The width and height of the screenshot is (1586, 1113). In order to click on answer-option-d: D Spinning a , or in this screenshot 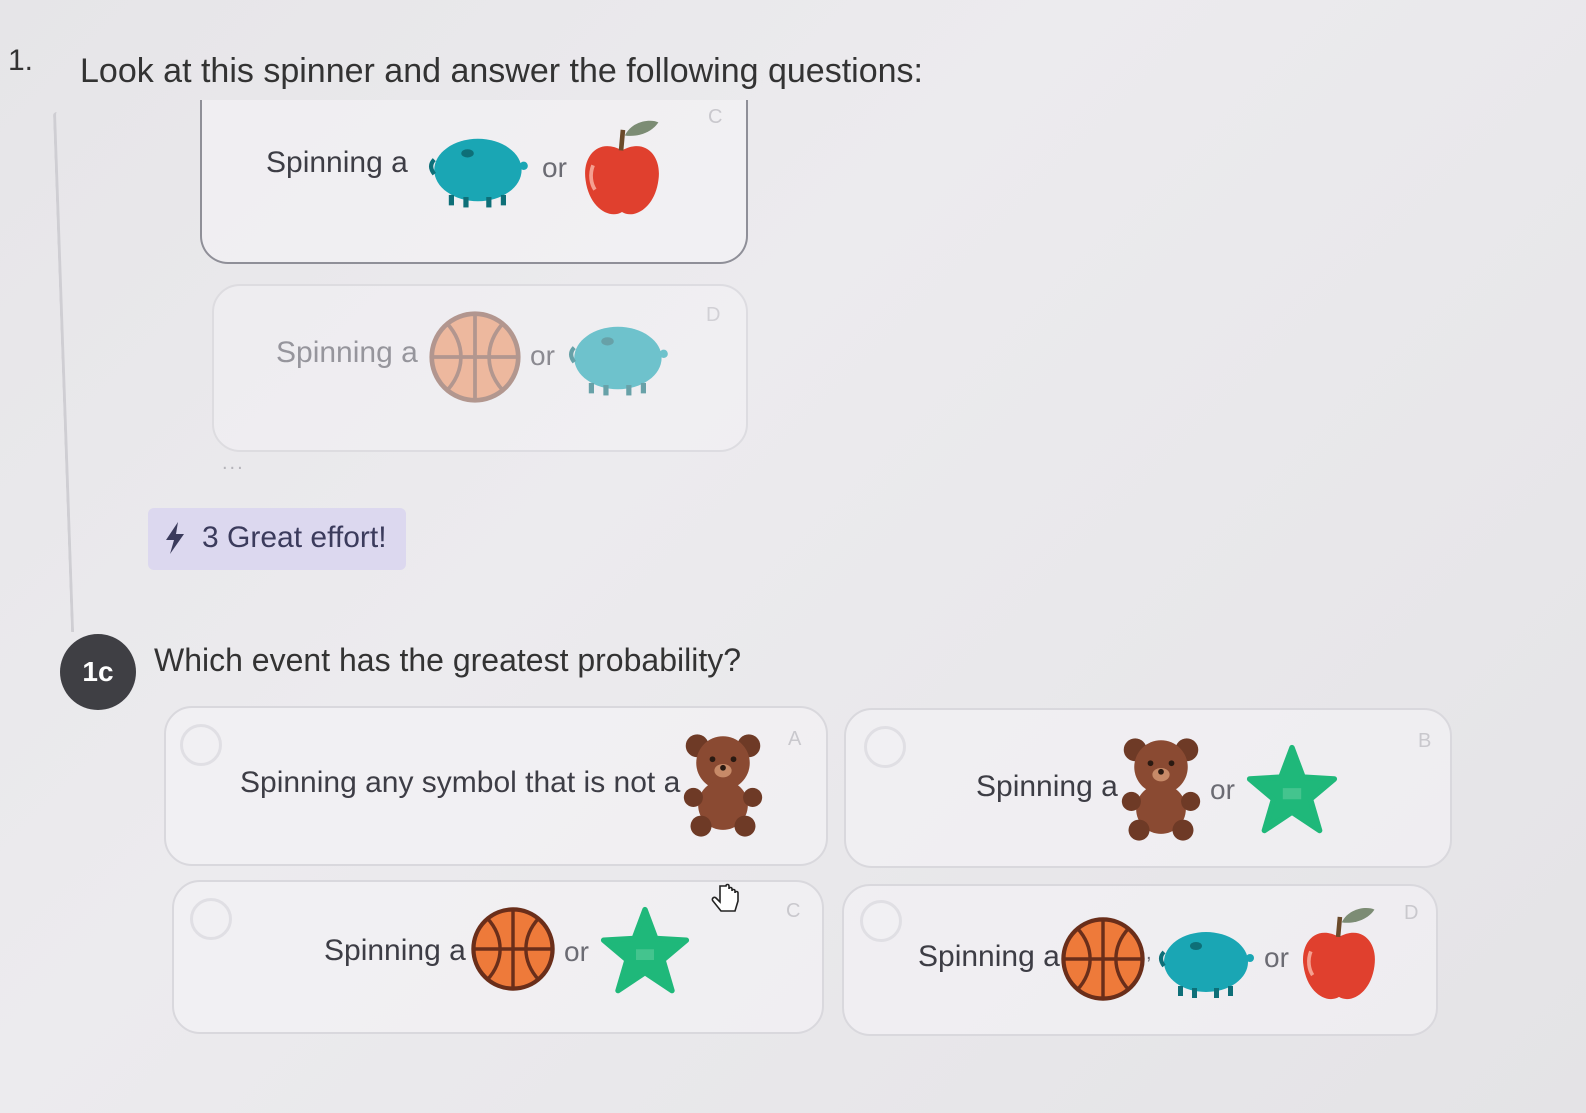, I will do `click(1140, 960)`.